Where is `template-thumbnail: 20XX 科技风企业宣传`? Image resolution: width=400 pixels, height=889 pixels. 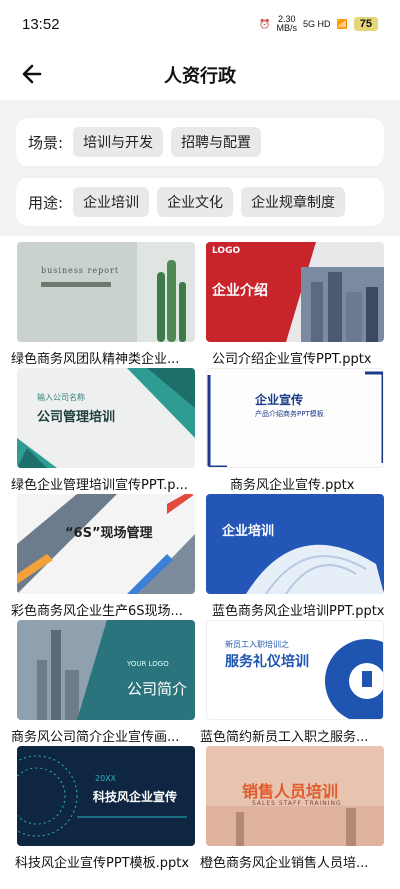
template-thumbnail: 20XX 科技风企业宣传 is located at coordinates (106, 796).